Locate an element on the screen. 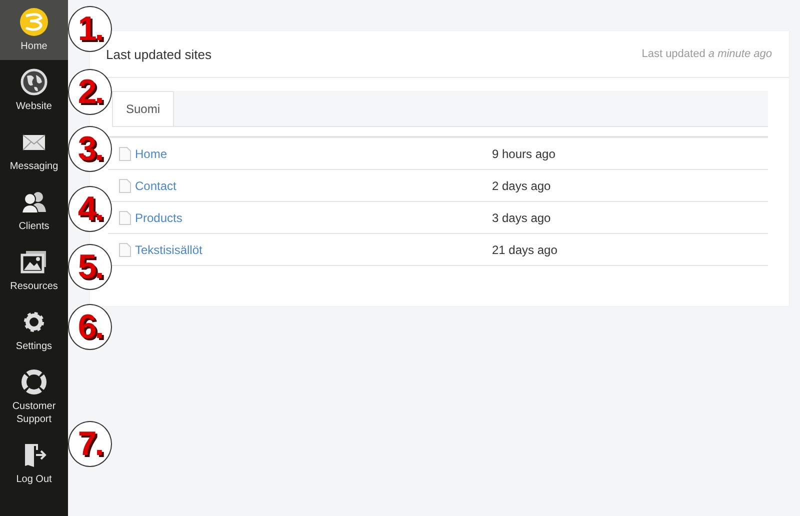  sidebar-item: Website is located at coordinates (34, 90).